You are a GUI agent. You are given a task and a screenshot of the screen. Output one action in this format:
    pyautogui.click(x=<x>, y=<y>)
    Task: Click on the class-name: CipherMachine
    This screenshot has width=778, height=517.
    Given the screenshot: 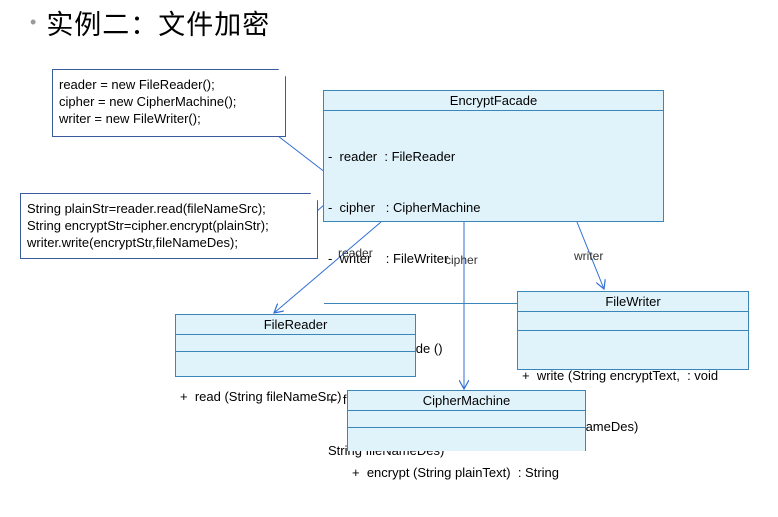 What is the action you would take?
    pyautogui.click(x=466, y=401)
    